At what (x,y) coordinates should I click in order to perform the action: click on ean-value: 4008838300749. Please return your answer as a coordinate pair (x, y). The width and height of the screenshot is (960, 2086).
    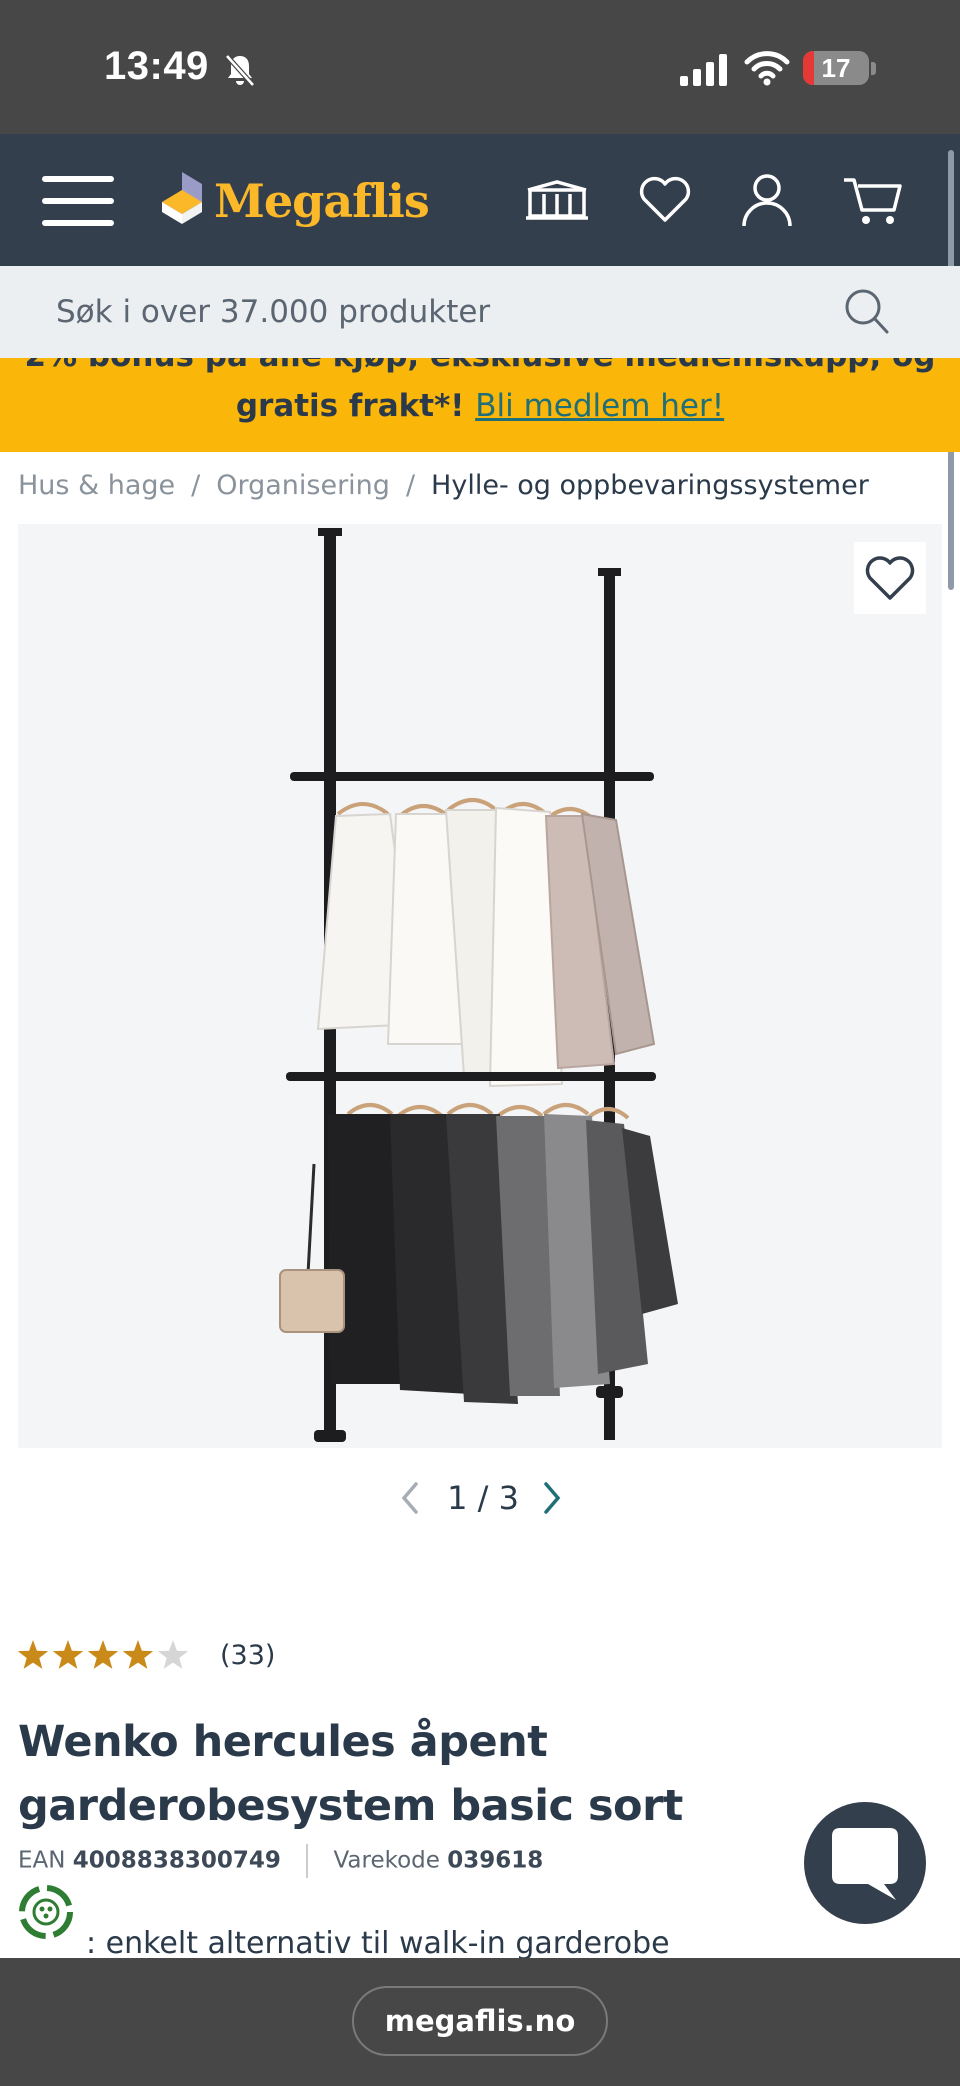
    Looking at the image, I should click on (176, 1860).